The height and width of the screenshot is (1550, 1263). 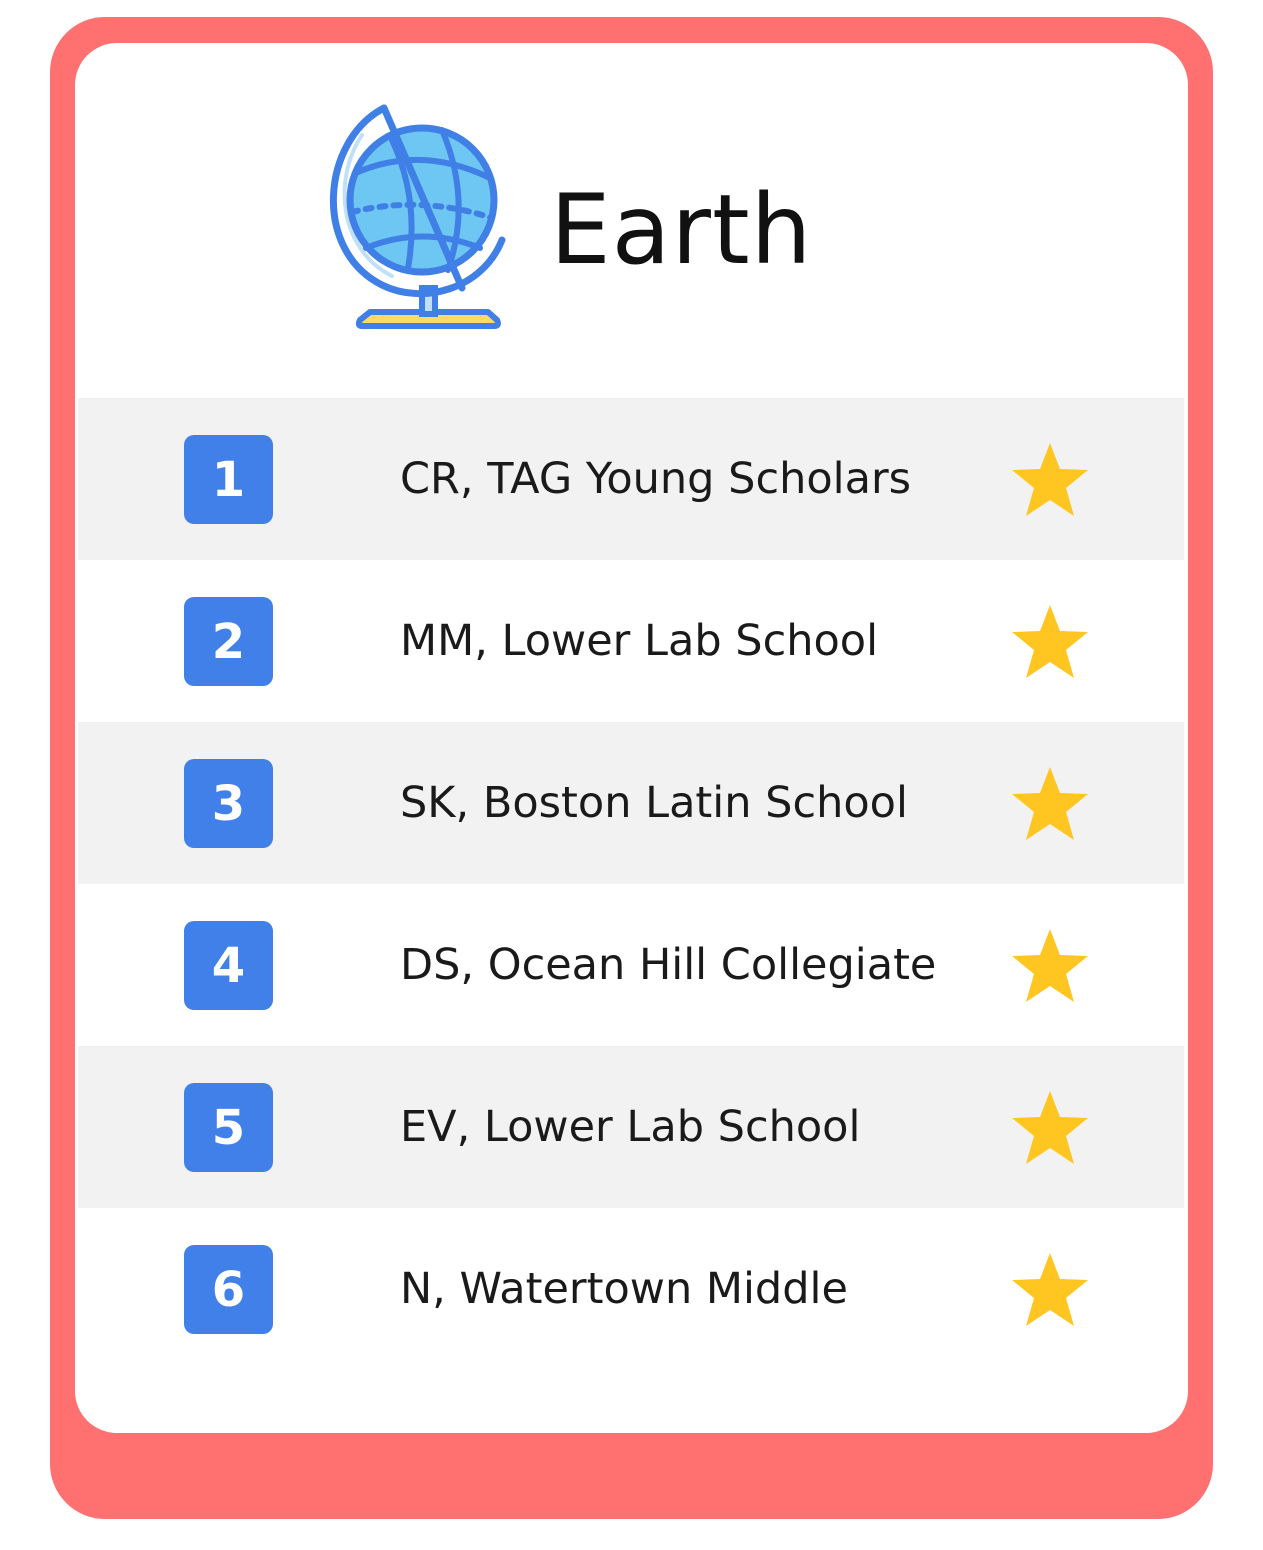 I want to click on entry-name: DS, Ocean Hill Collegiate, so click(x=668, y=965).